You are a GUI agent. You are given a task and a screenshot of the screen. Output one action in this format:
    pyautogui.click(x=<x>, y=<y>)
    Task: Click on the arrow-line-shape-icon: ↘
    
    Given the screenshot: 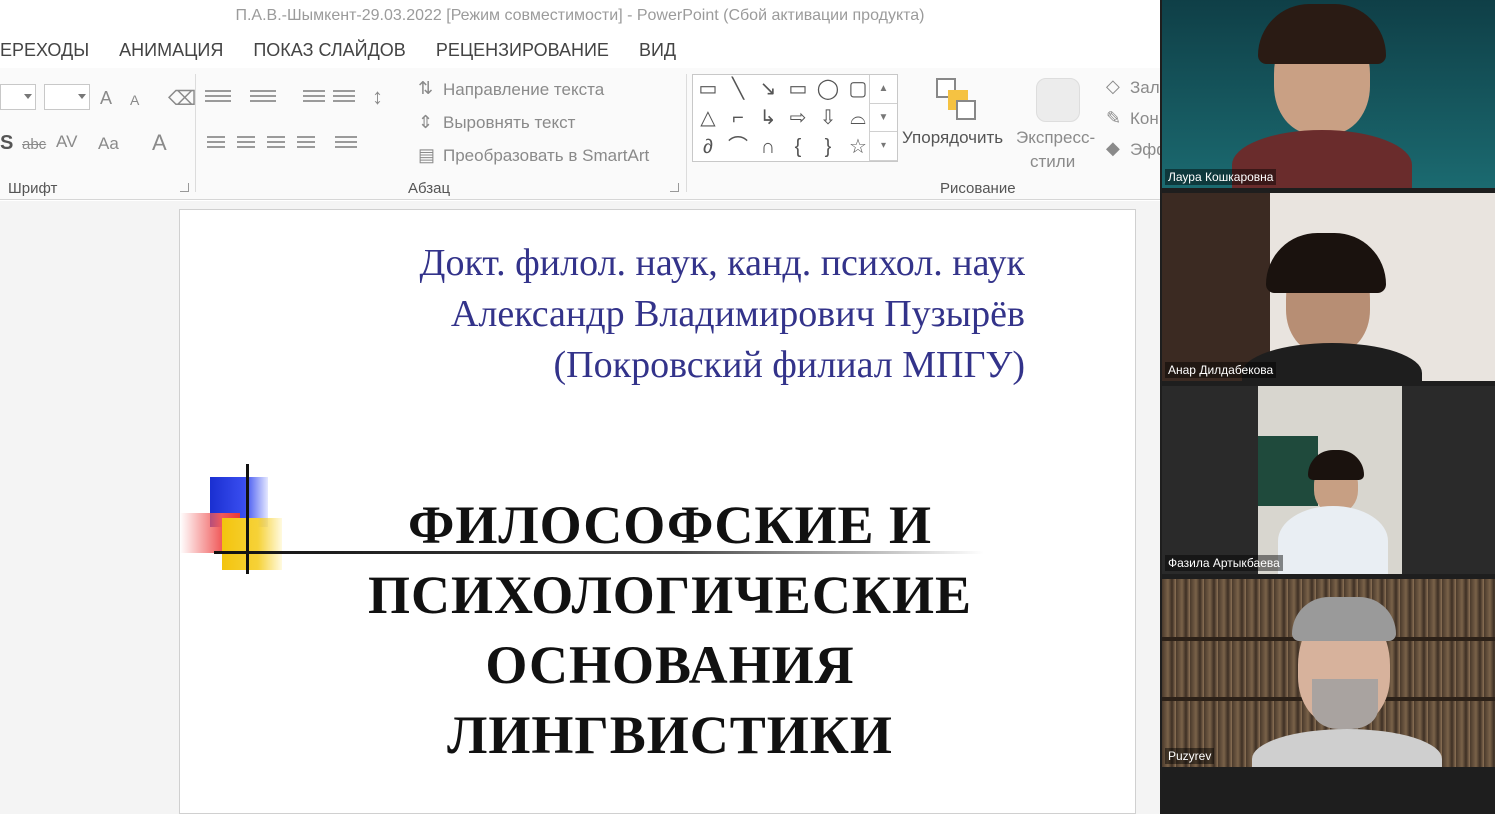 What is the action you would take?
    pyautogui.click(x=768, y=89)
    